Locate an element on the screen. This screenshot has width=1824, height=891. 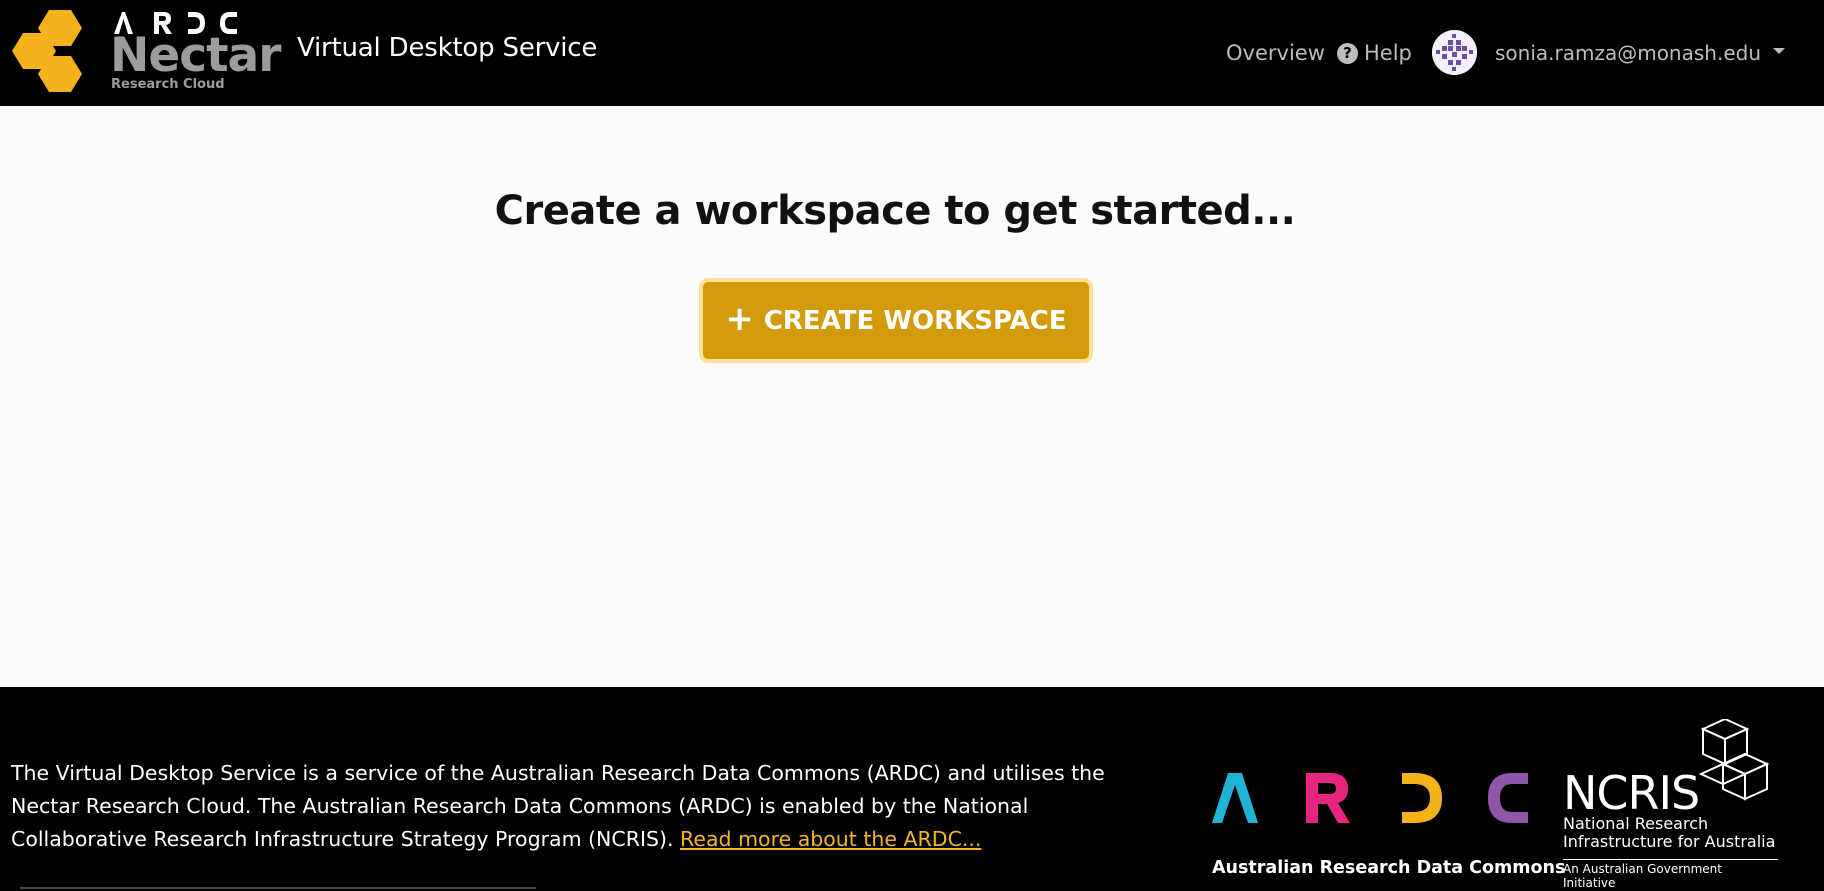
create-workspace-button: + CREATE WORKSPACE is located at coordinates (896, 320).